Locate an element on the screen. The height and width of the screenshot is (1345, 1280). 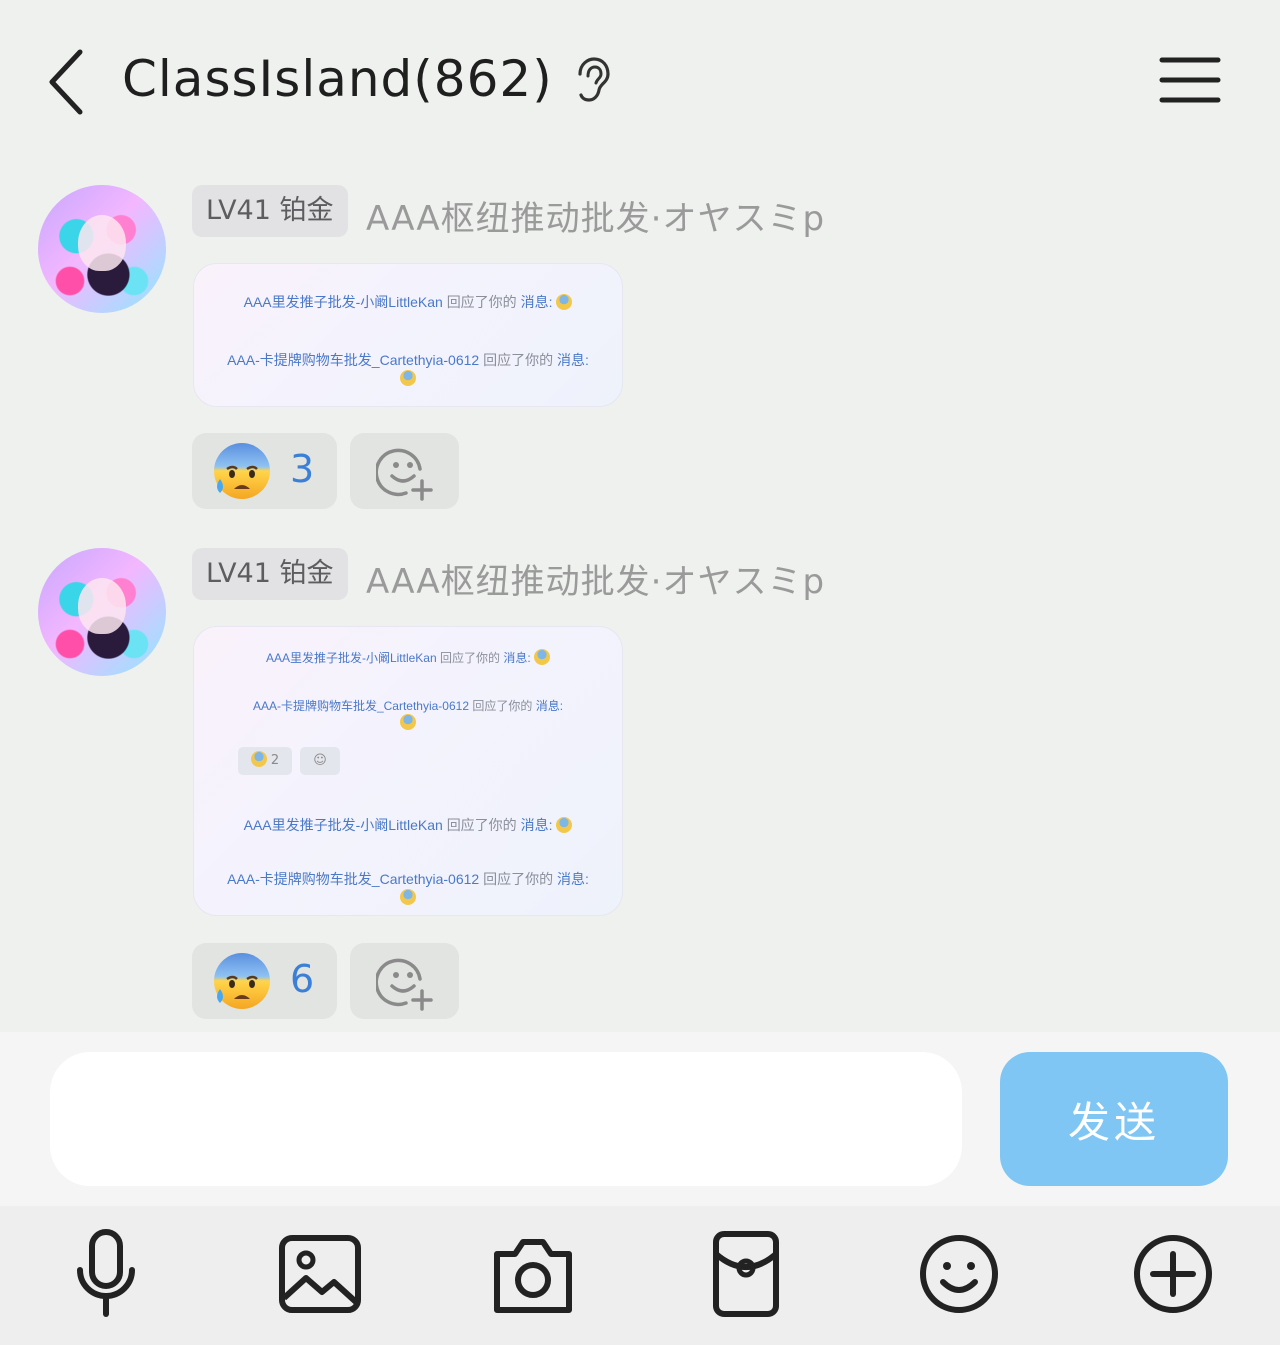
hamburger-menu-icon is located at coordinates (1190, 80).